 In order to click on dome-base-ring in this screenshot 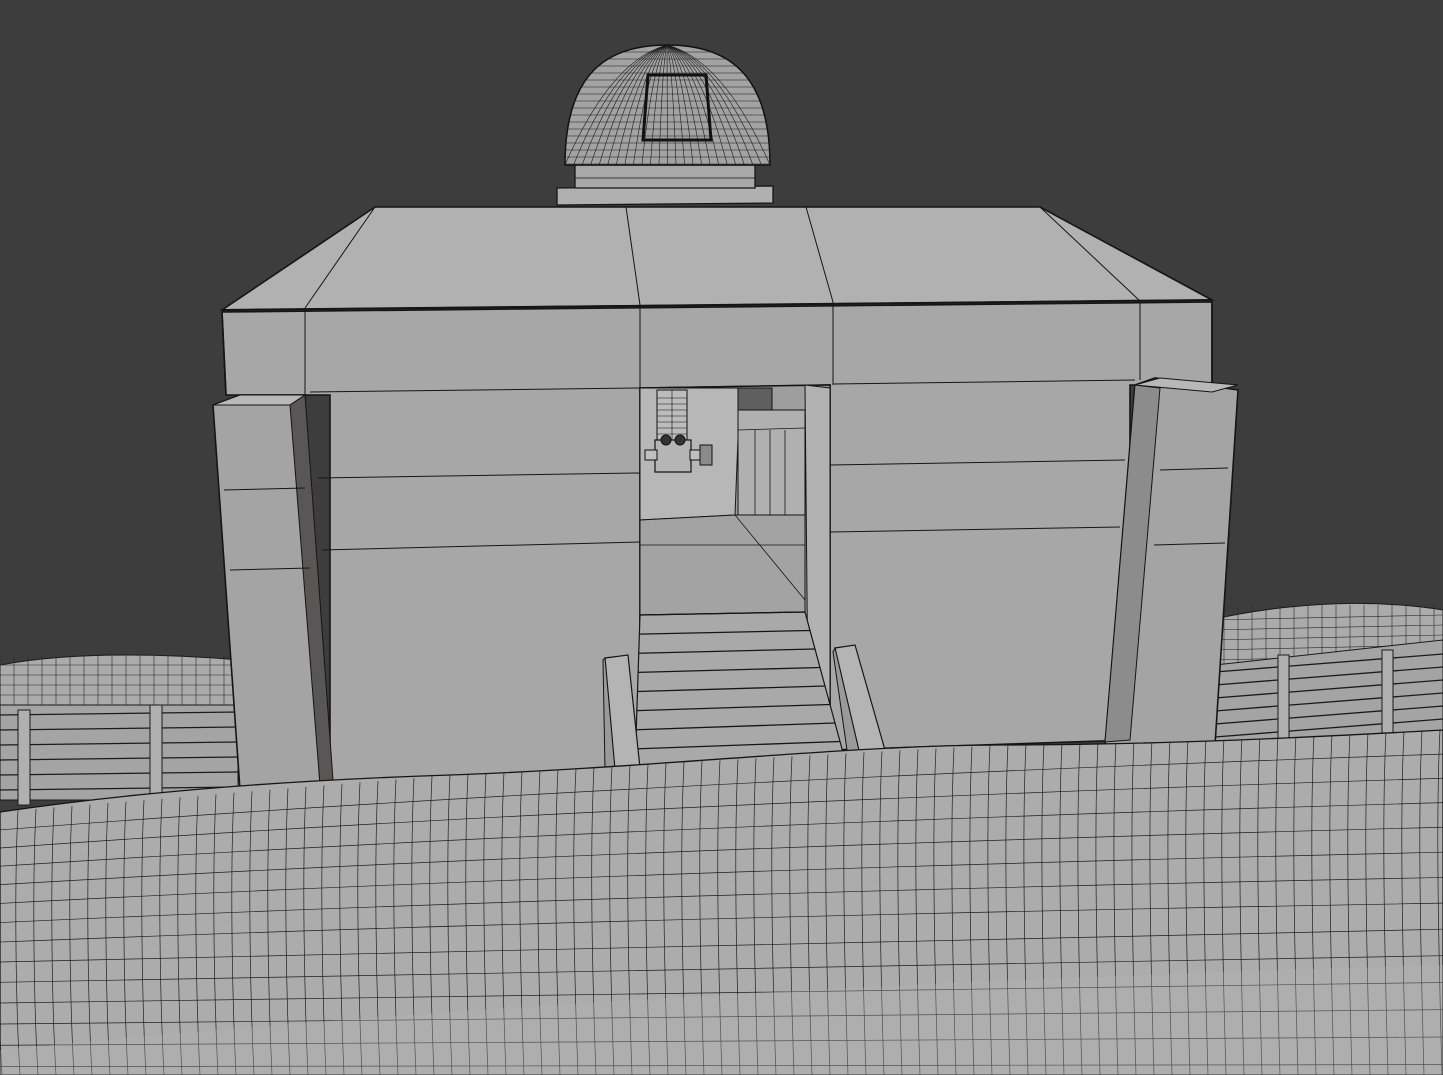, I will do `click(665, 185)`.